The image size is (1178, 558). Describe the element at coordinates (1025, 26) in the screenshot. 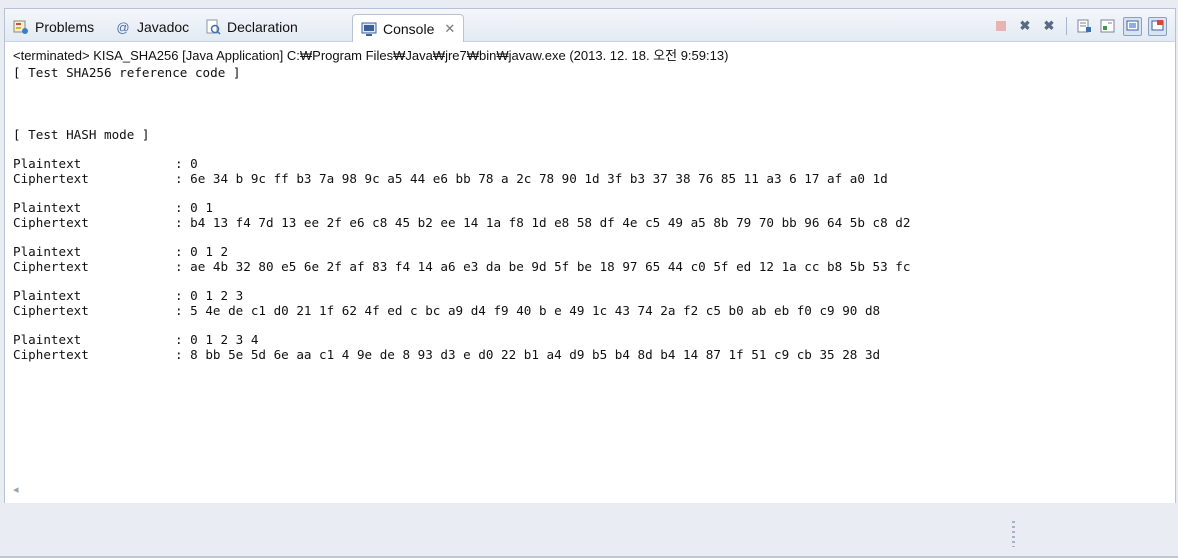

I see `remove-launch-icon: ✖` at that location.